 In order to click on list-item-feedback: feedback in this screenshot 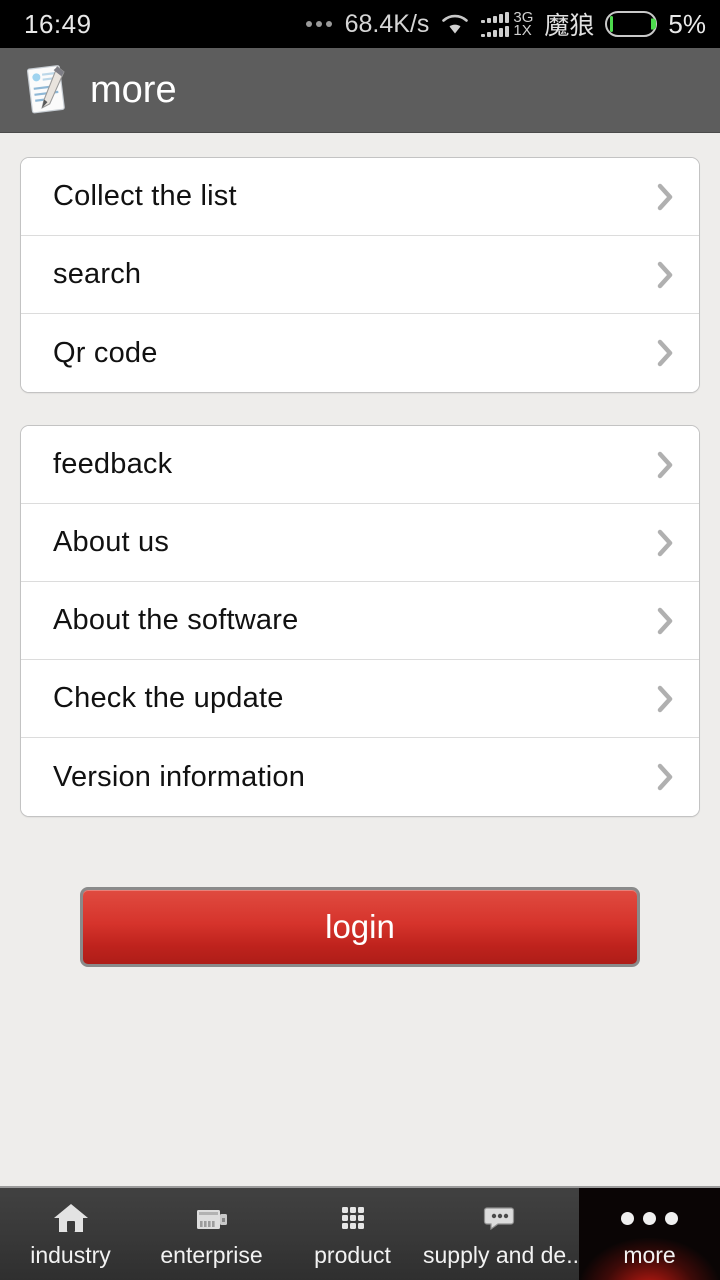, I will do `click(360, 465)`.